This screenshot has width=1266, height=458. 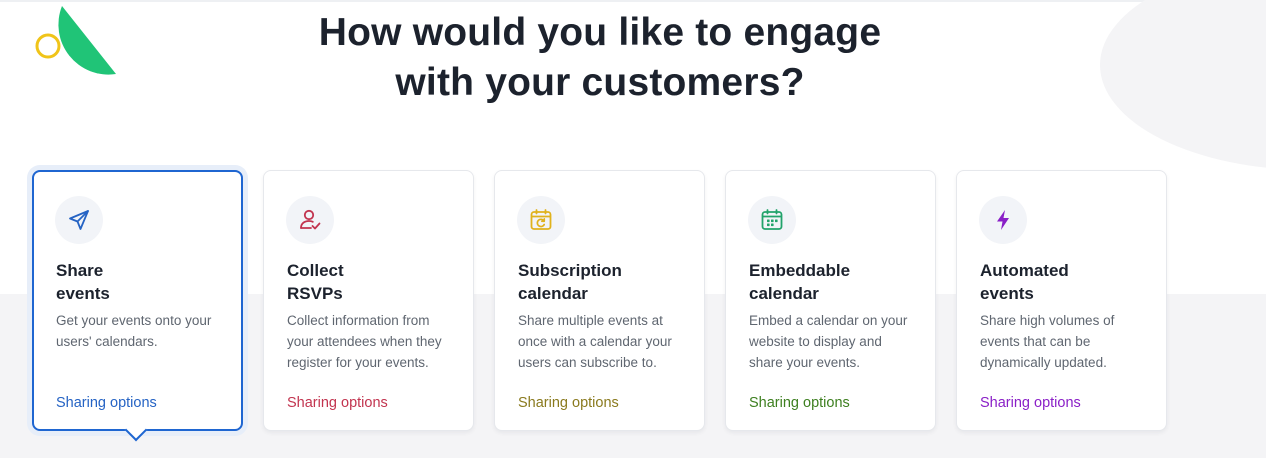 What do you see at coordinates (570, 270) in the screenshot?
I see `card-title-line-1: Subscription` at bounding box center [570, 270].